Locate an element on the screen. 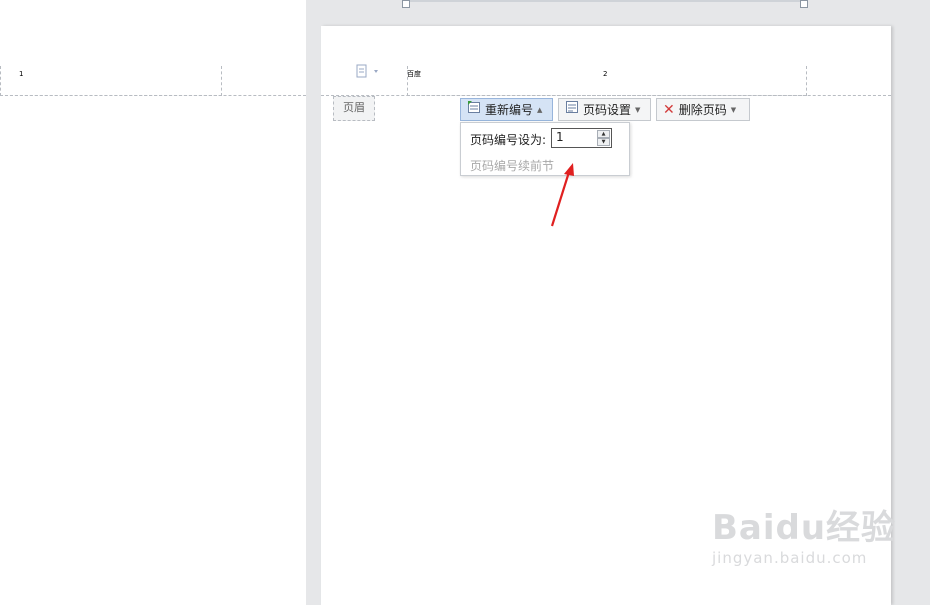 The image size is (930, 605). spinner-buttons: ▲ ▼ is located at coordinates (603, 138).